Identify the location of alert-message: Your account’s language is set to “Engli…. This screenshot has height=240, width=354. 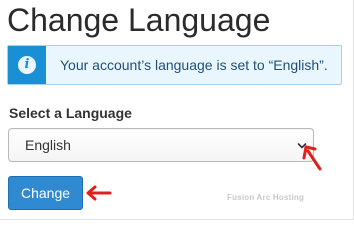
(194, 65).